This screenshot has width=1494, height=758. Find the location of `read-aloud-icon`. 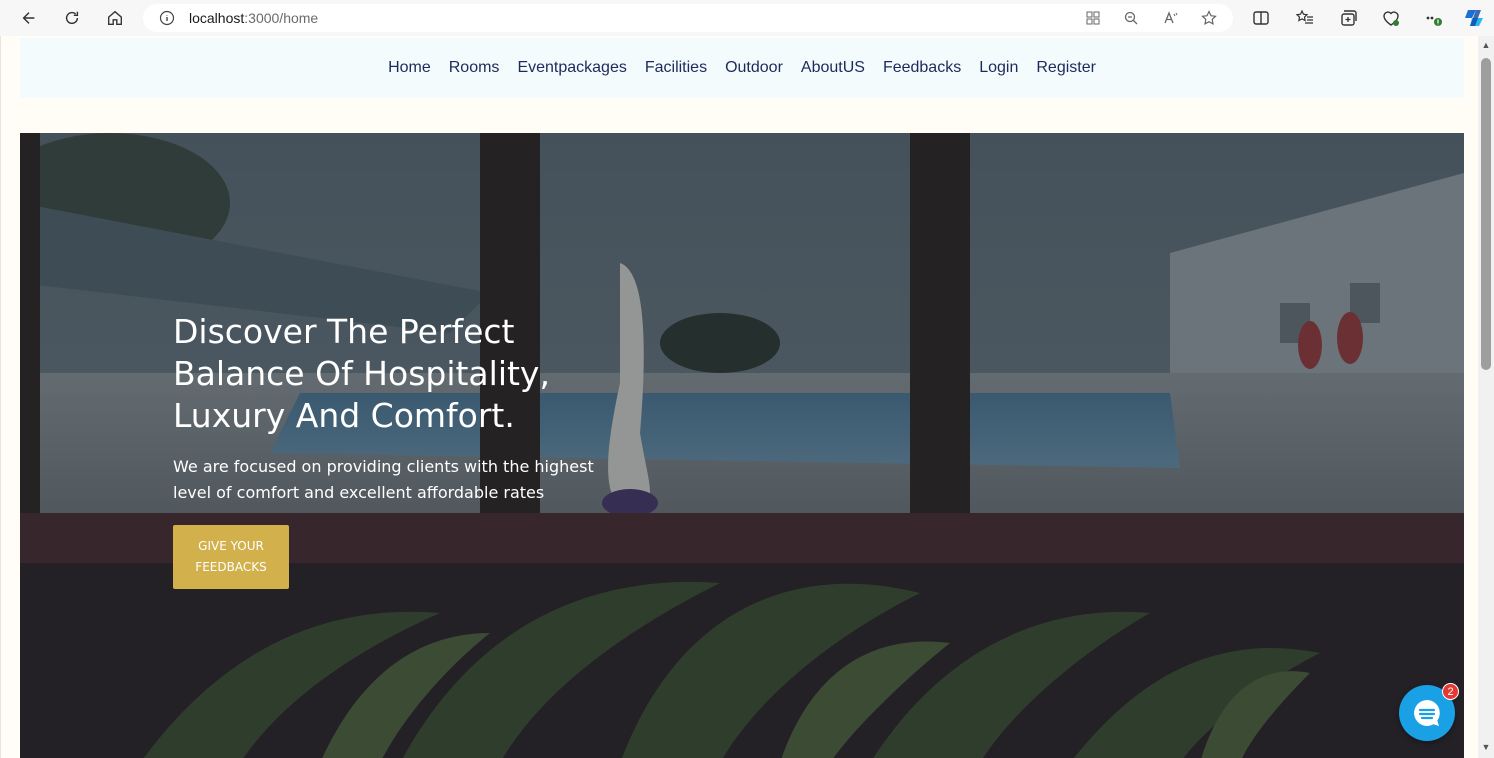

read-aloud-icon is located at coordinates (1171, 18).